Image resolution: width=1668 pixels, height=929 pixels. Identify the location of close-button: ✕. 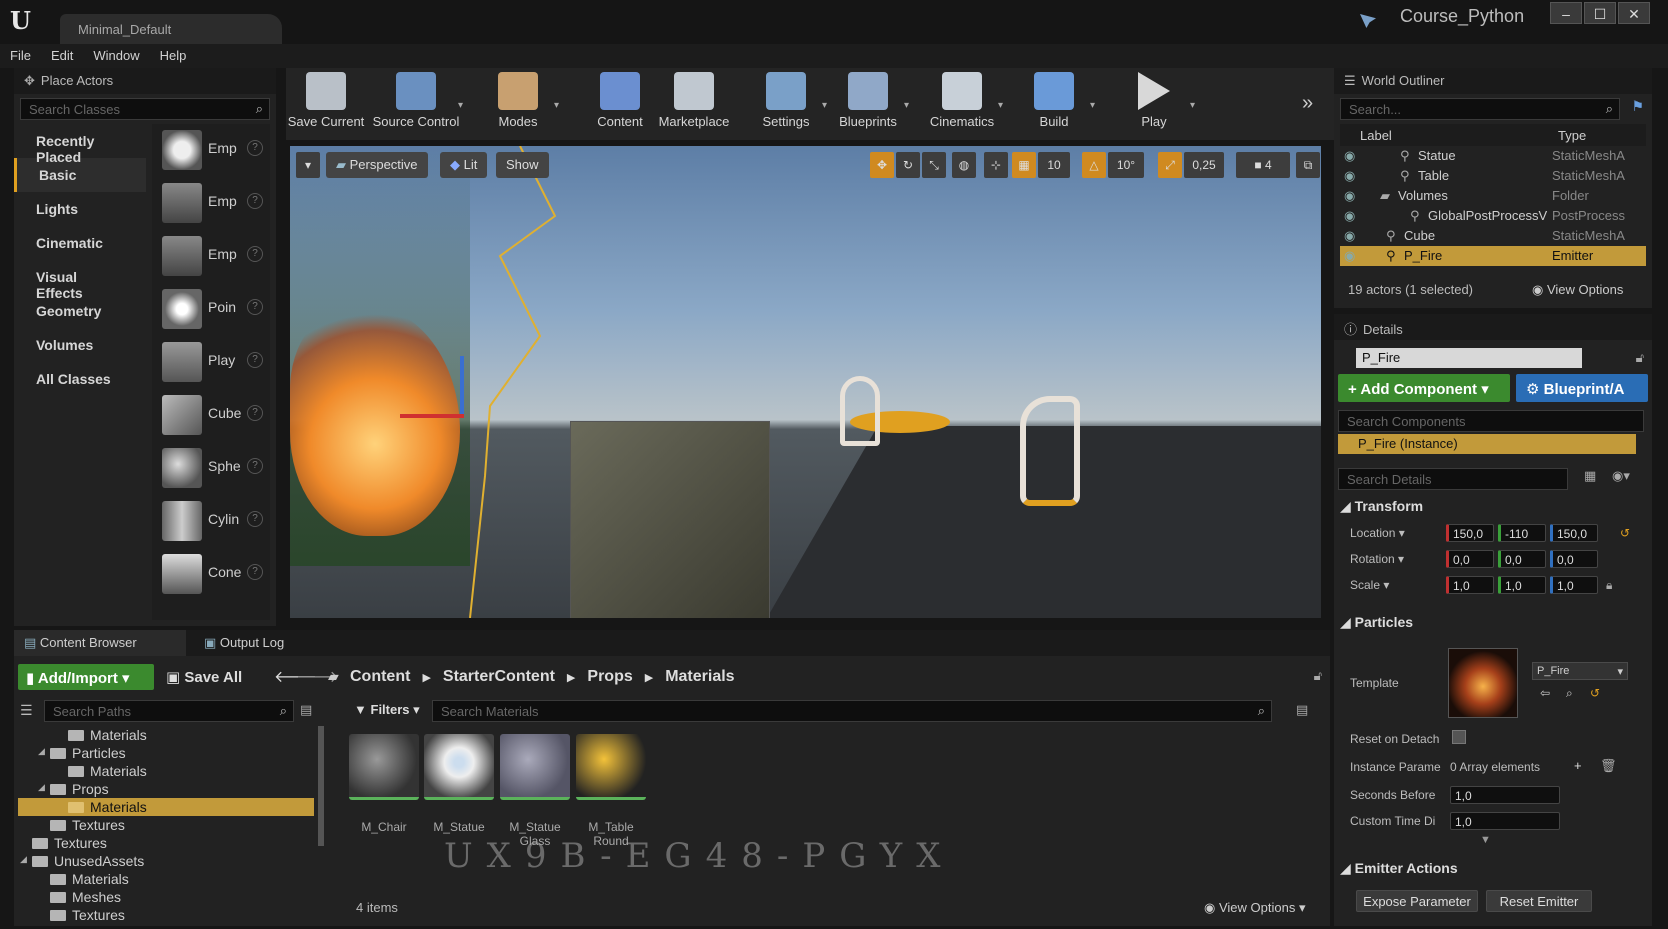
(1634, 13).